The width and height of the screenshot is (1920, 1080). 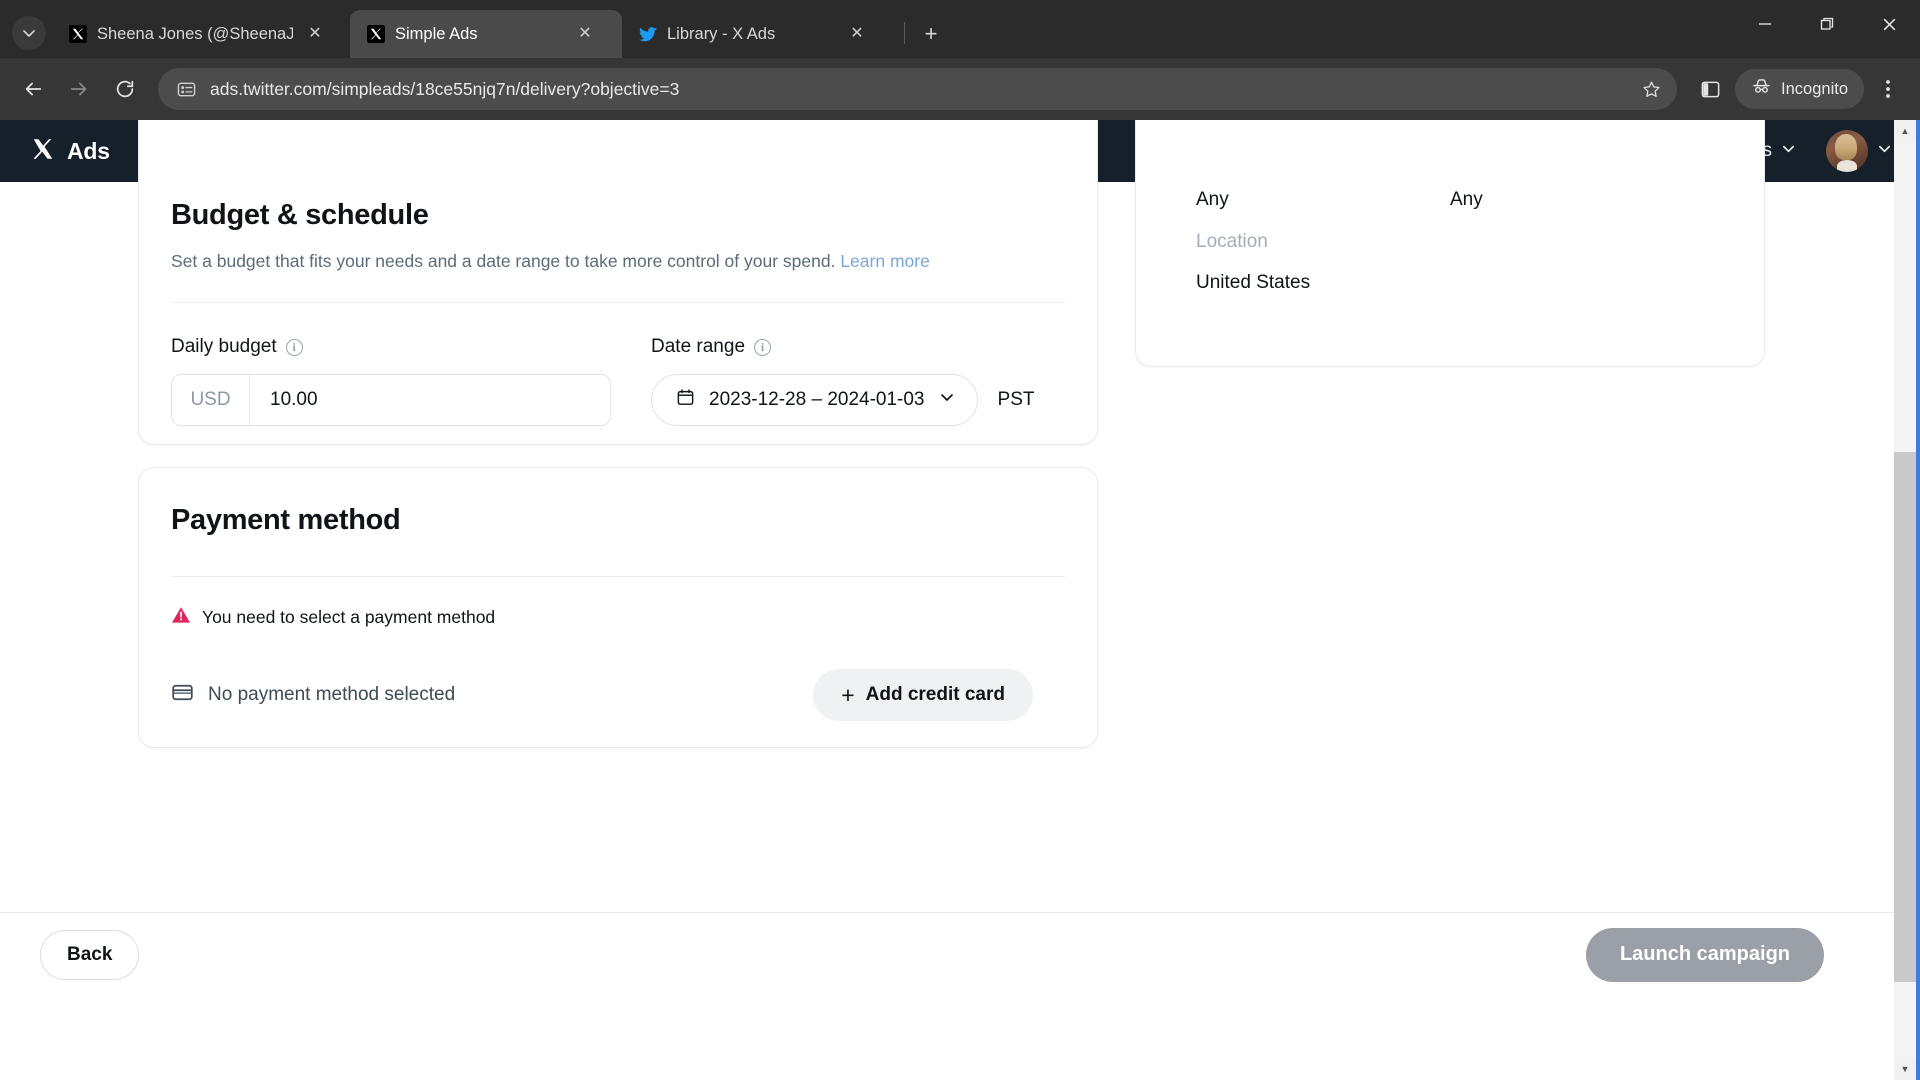 I want to click on side-panel-icon, so click(x=1710, y=89).